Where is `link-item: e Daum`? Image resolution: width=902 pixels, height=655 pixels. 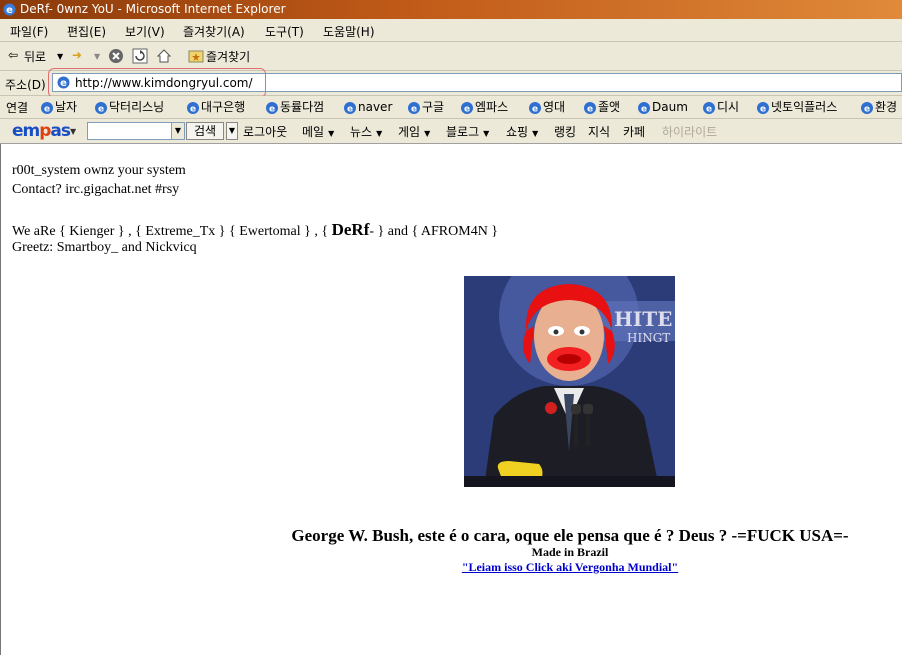
link-item: e Daum is located at coordinates (662, 107).